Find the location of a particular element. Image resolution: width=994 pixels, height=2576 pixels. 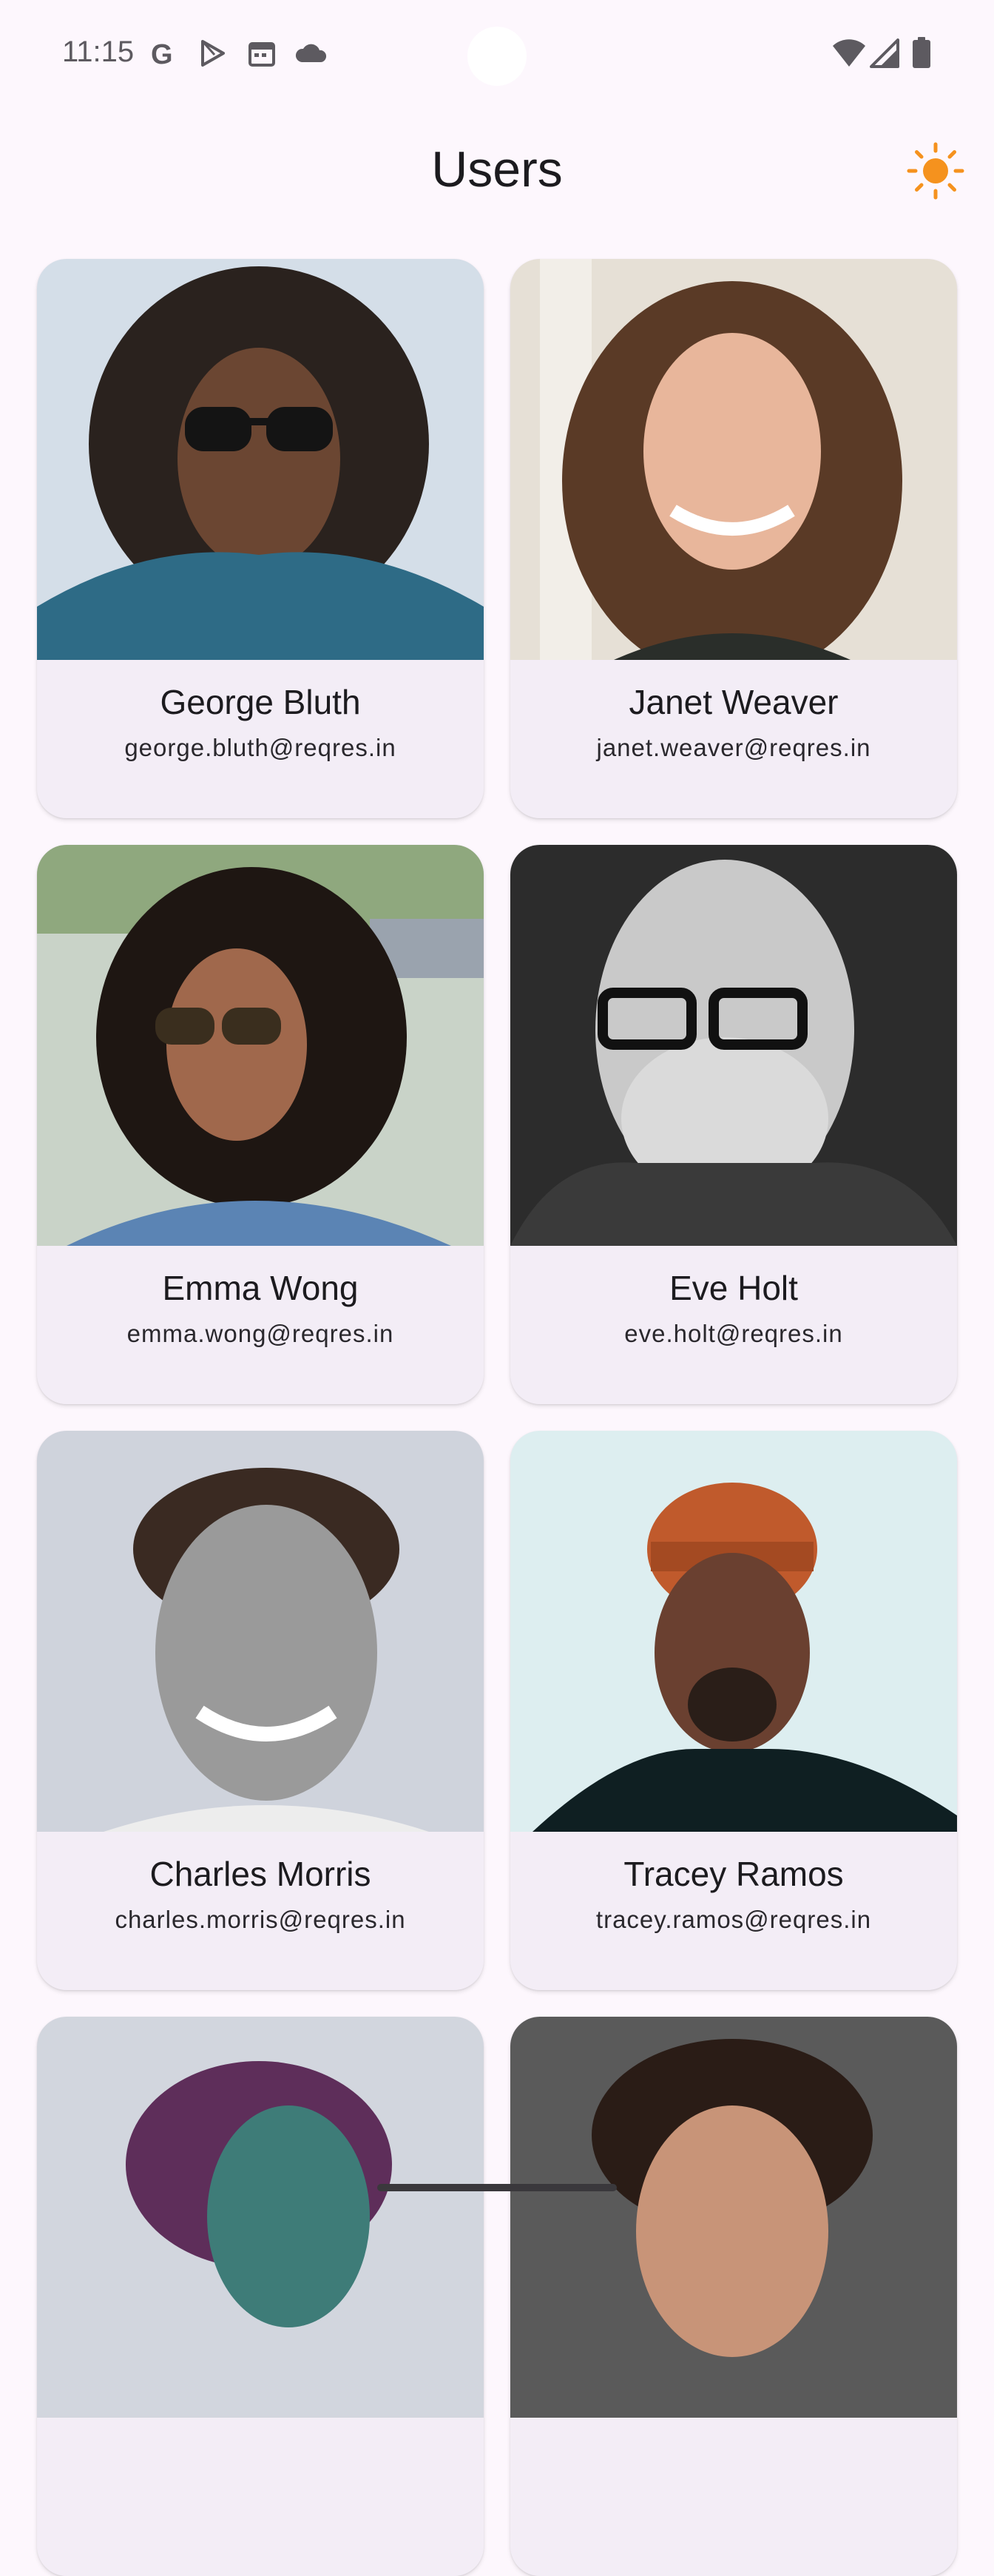

status-time: 11:15 is located at coordinates (98, 52).